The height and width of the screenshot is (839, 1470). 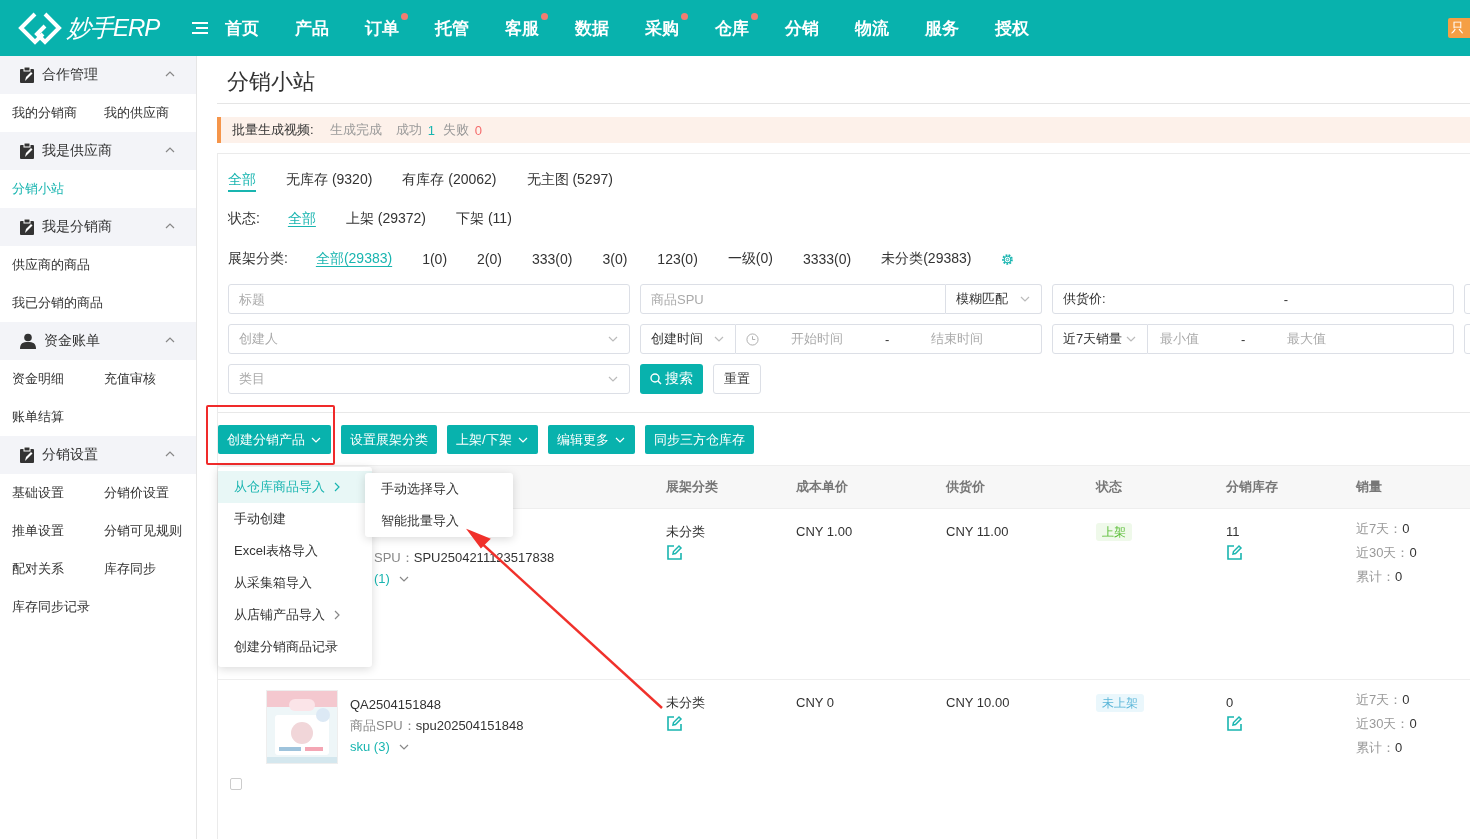 I want to click on date-range-field: 开始时间 - 结束时间, so click(x=889, y=339).